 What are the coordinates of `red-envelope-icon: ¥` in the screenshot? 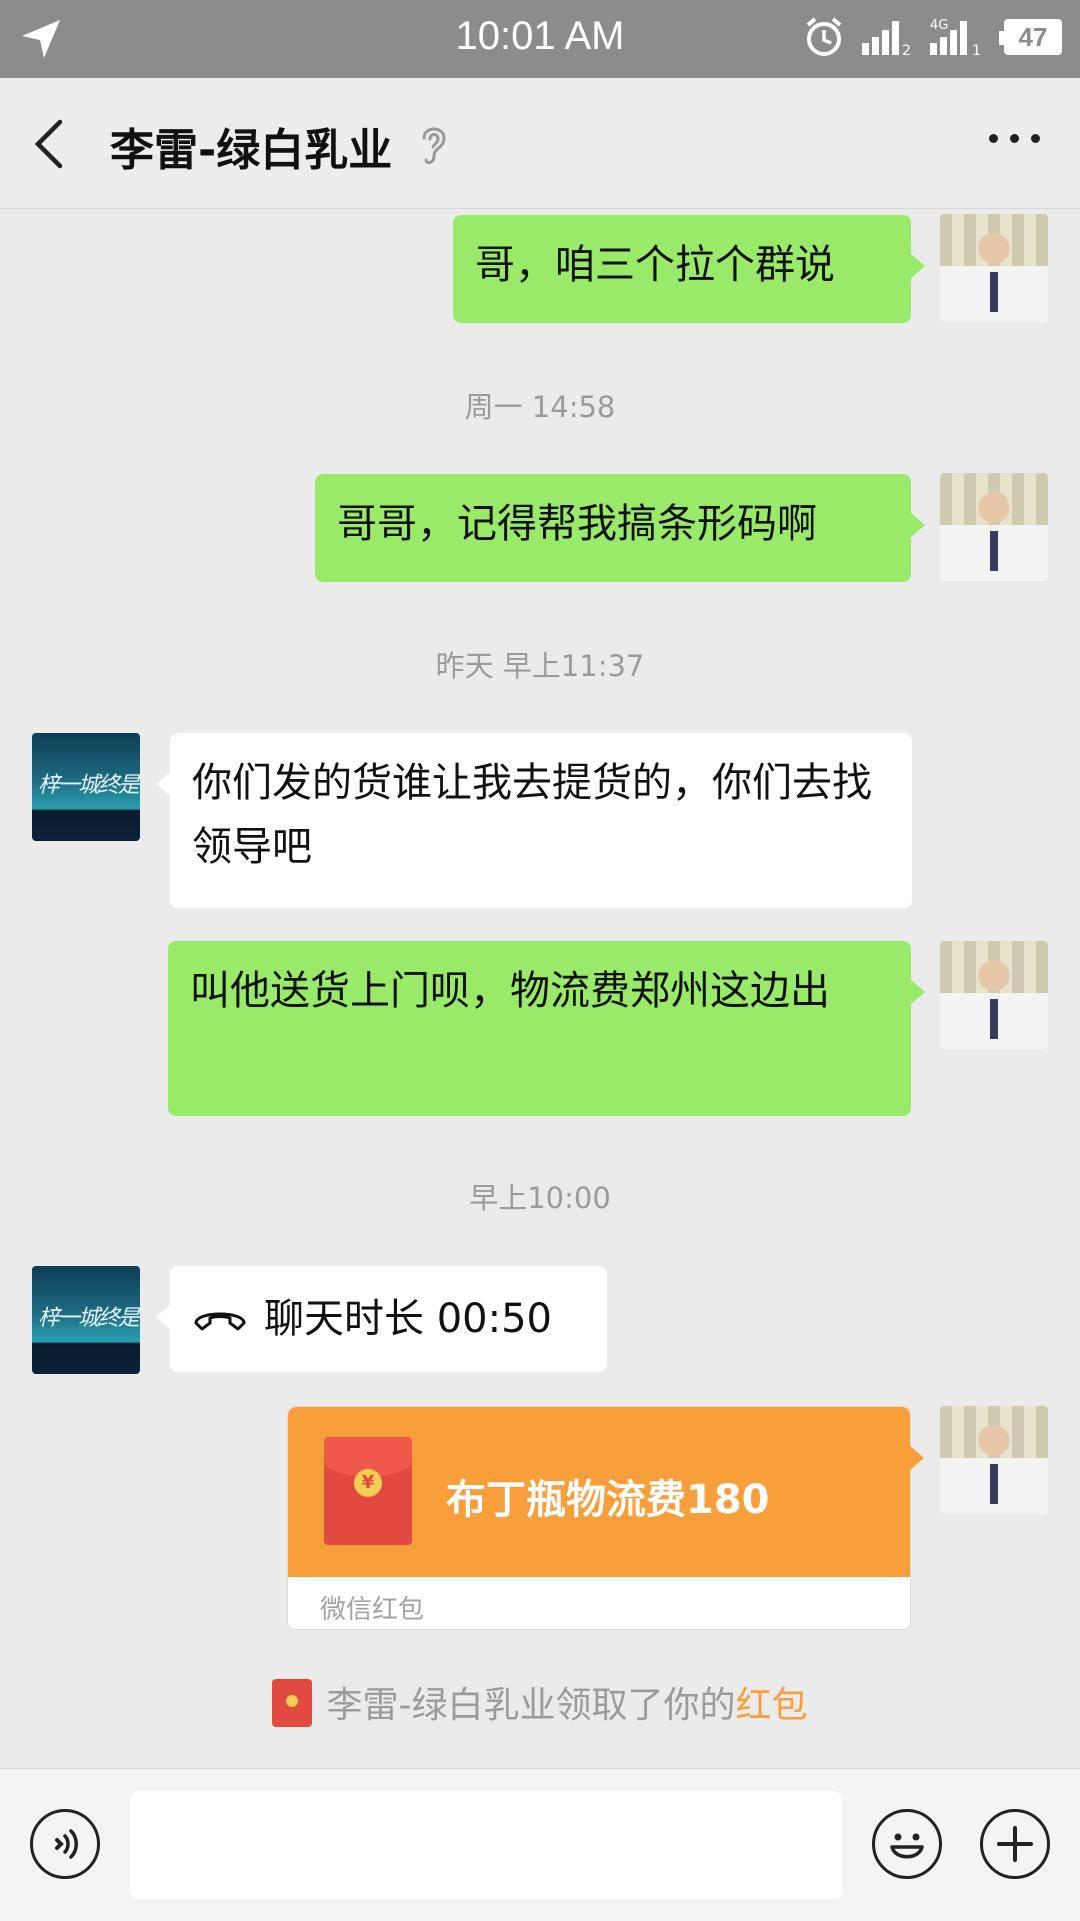 It's located at (368, 1491).